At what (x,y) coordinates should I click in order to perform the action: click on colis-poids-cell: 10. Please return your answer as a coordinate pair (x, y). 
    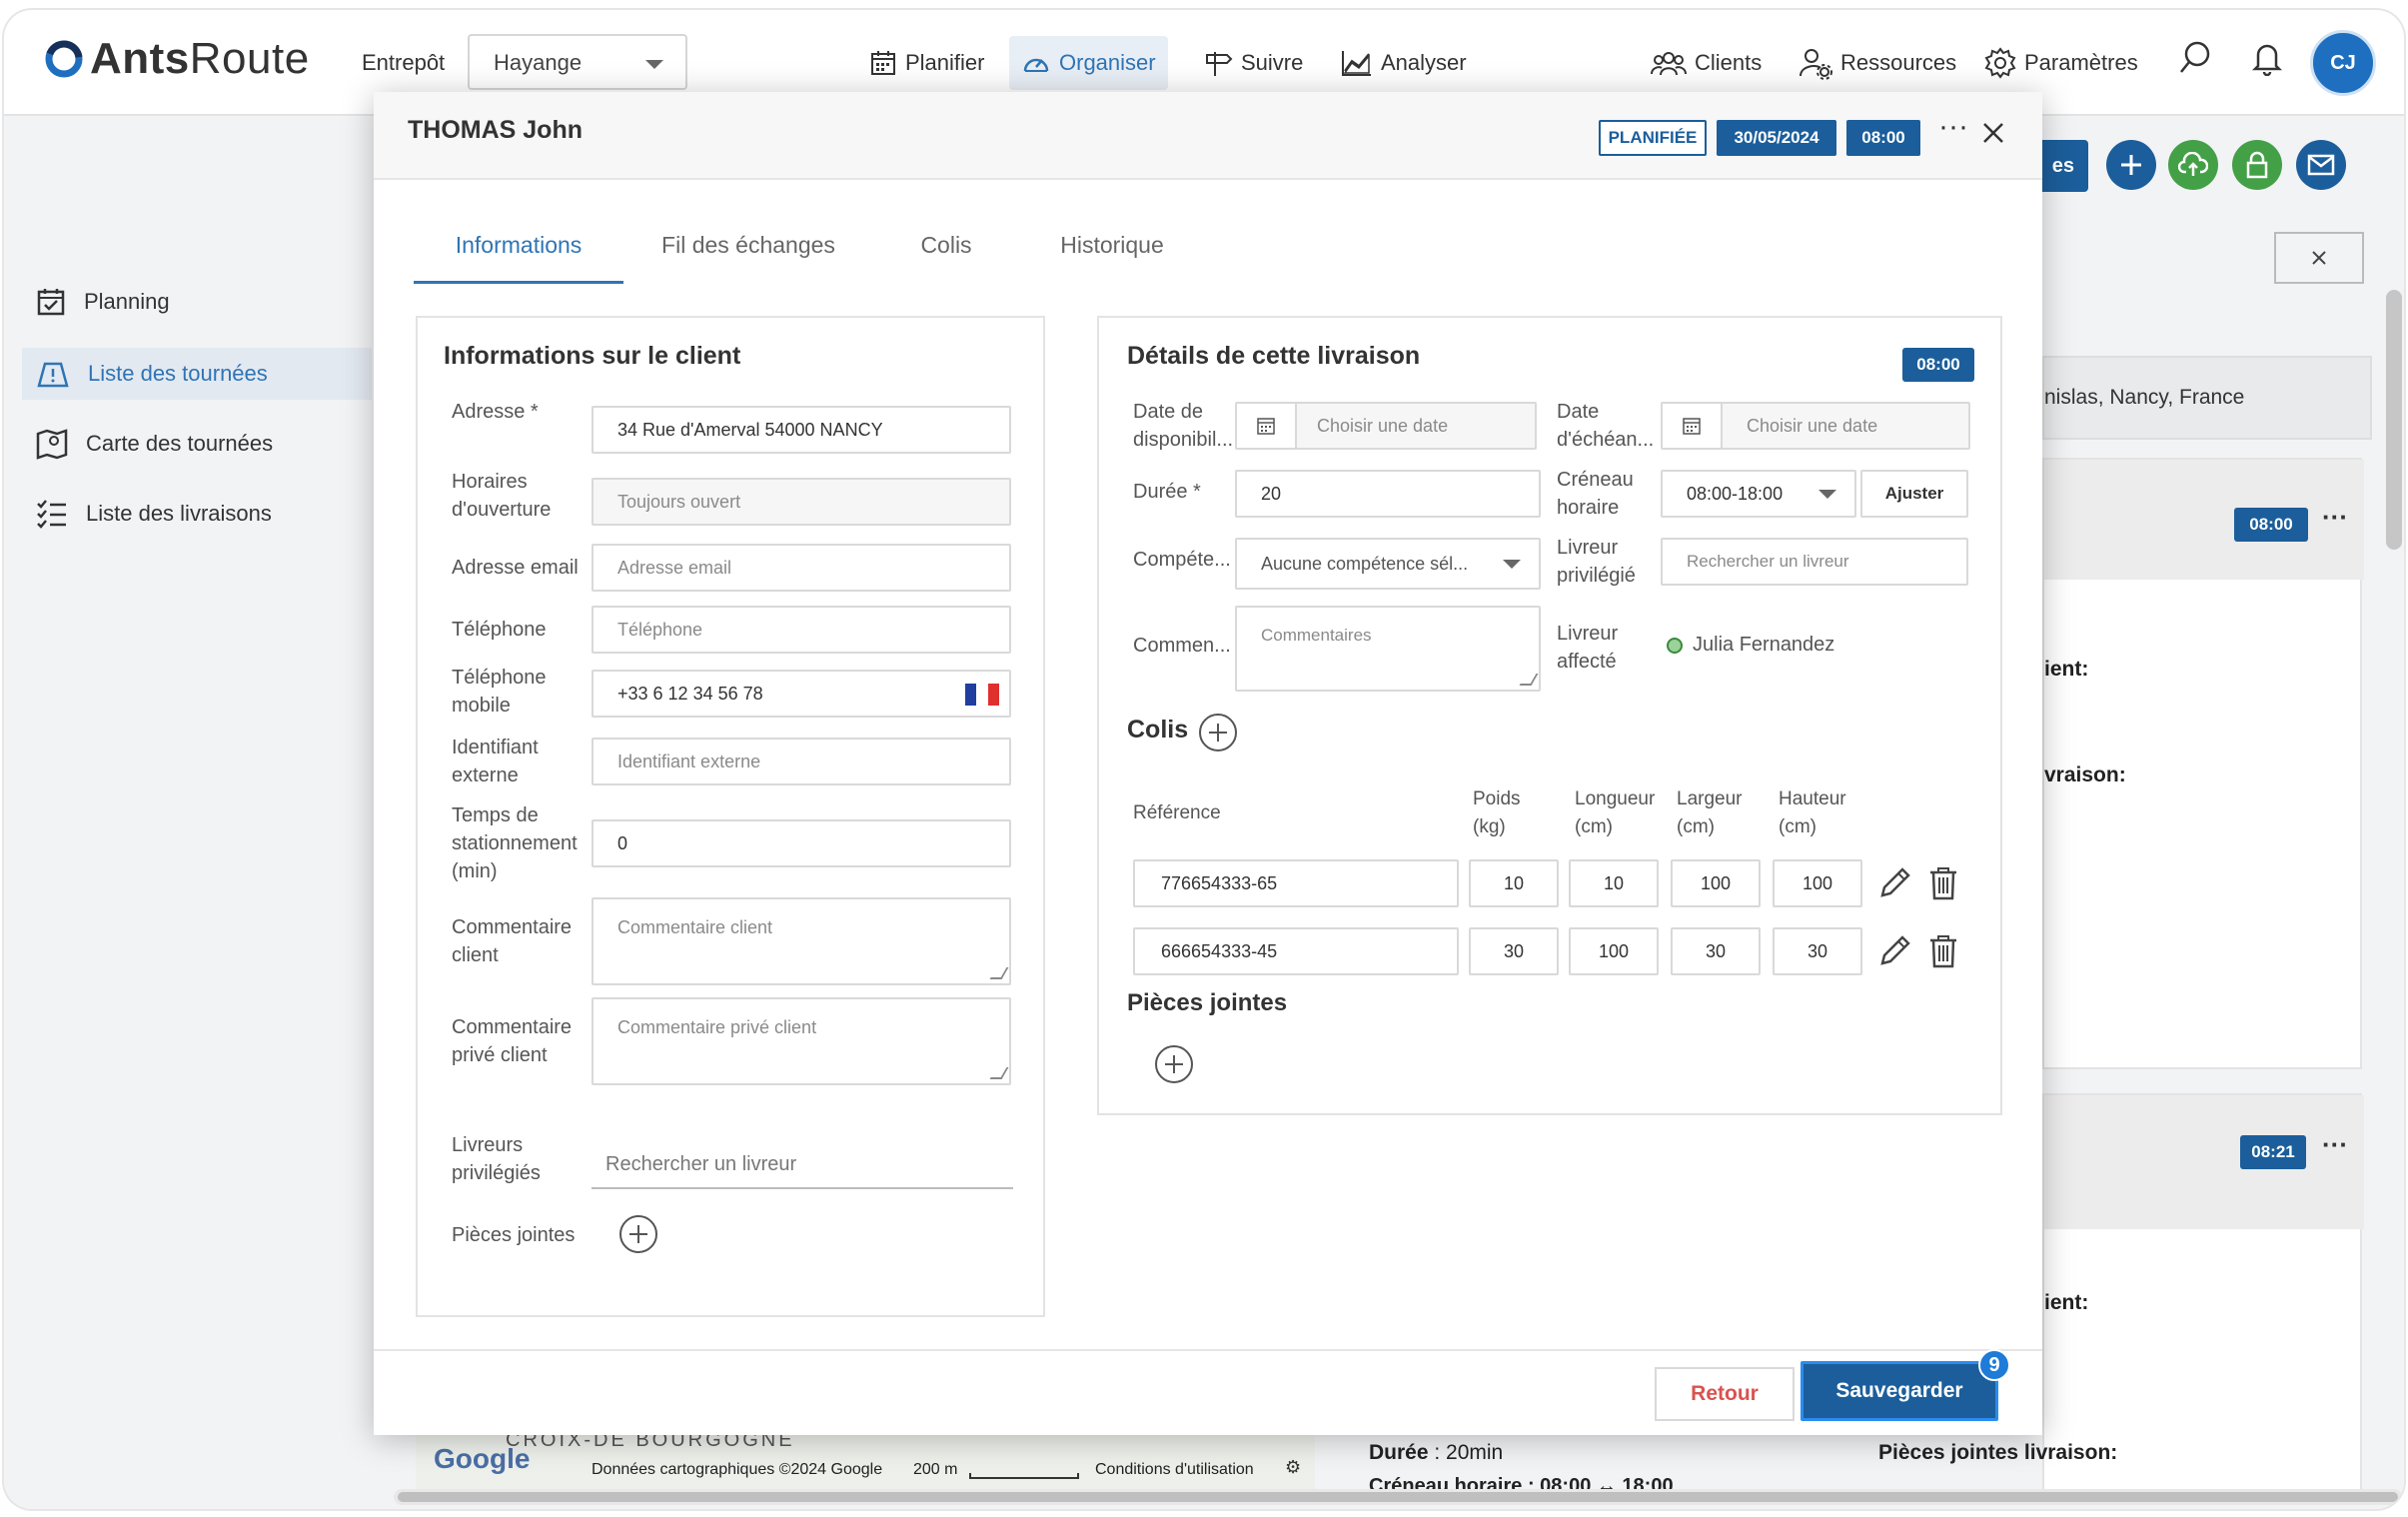
    Looking at the image, I should click on (1514, 883).